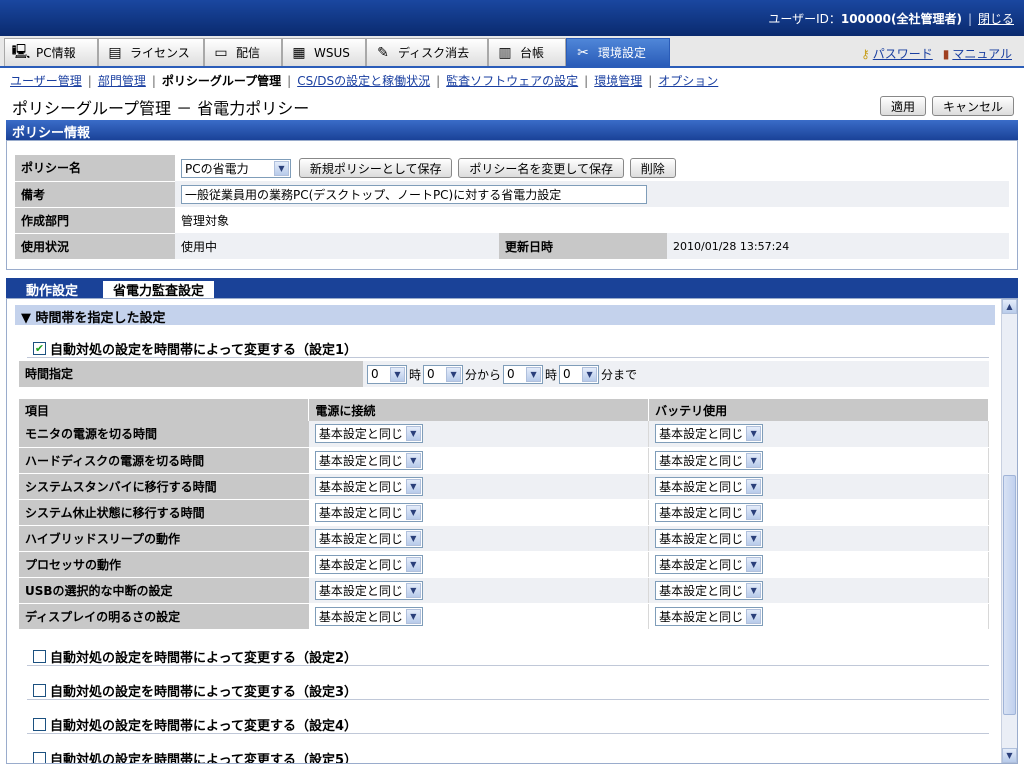 The height and width of the screenshot is (768, 1024). I want to click on status-label: 使用状況, so click(95, 246).